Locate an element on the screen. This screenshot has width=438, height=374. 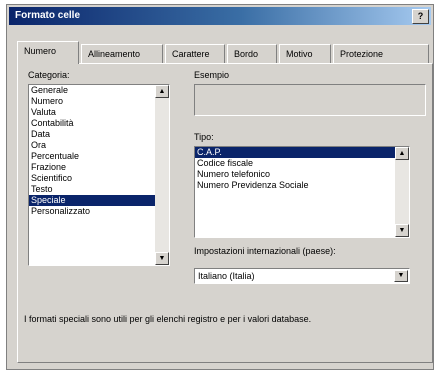
category-item: Personalizzato is located at coordinates (99, 211).